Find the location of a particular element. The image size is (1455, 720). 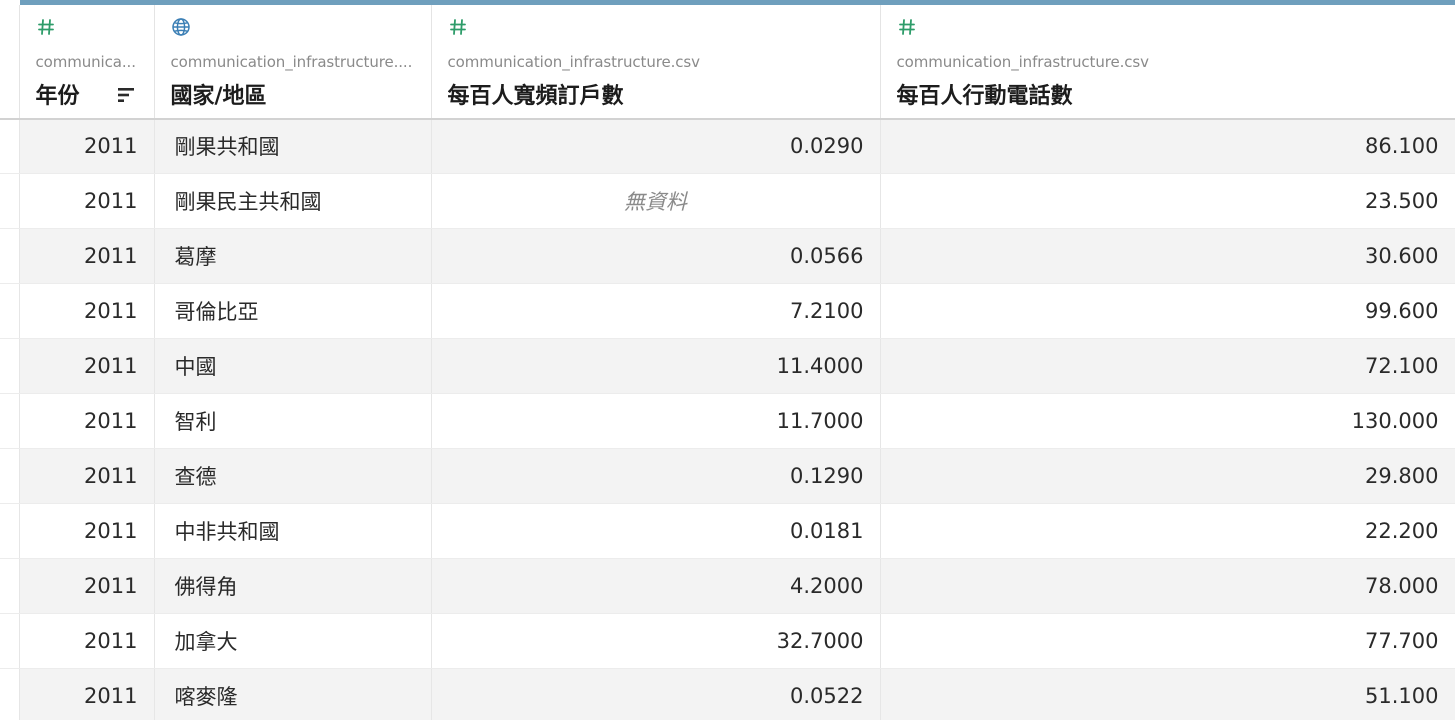

broadband-cell: 0.0290 is located at coordinates (656, 146).